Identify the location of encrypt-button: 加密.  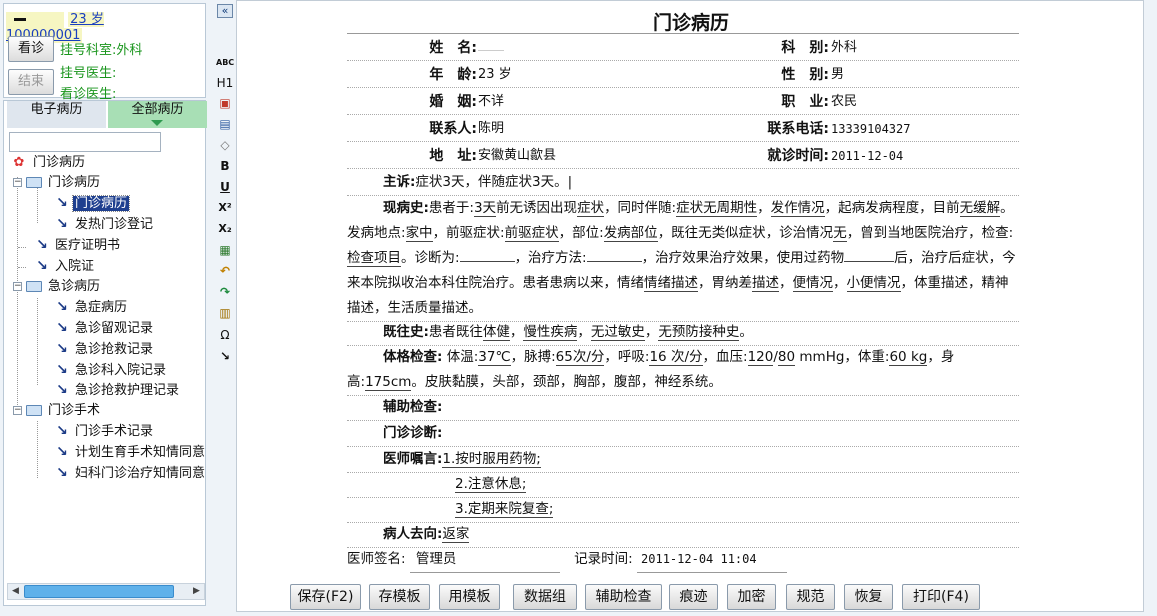
(751, 597).